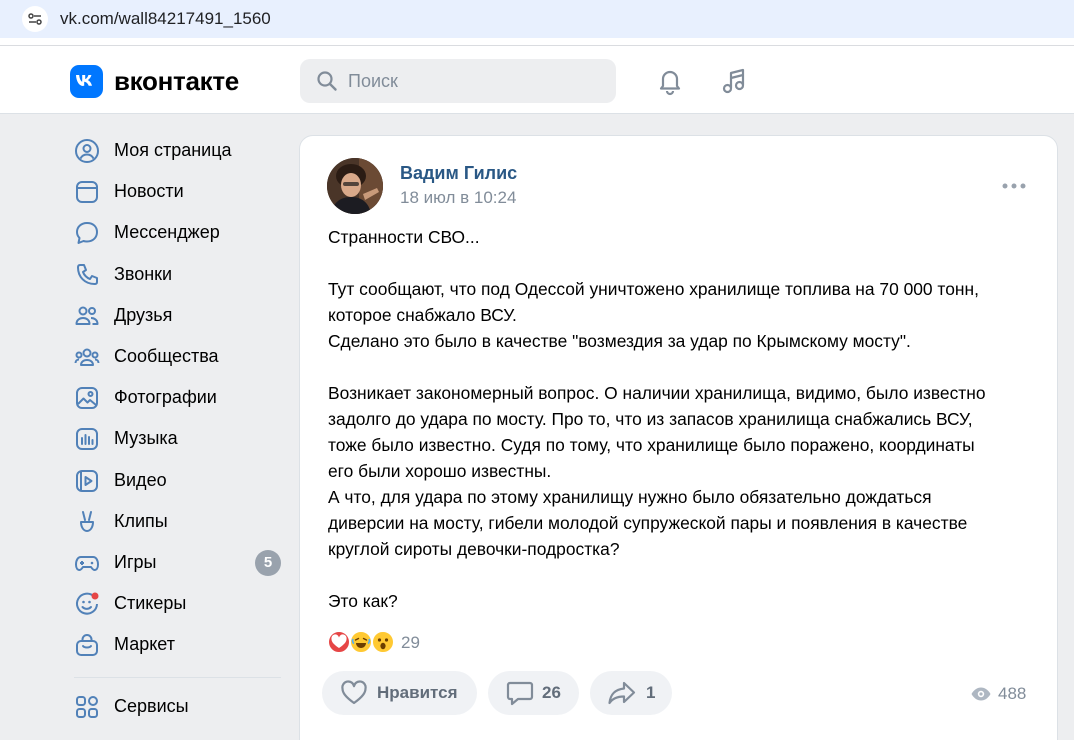 The width and height of the screenshot is (1074, 740). Describe the element at coordinates (87, 315) in the screenshot. I see `friends-icon` at that location.